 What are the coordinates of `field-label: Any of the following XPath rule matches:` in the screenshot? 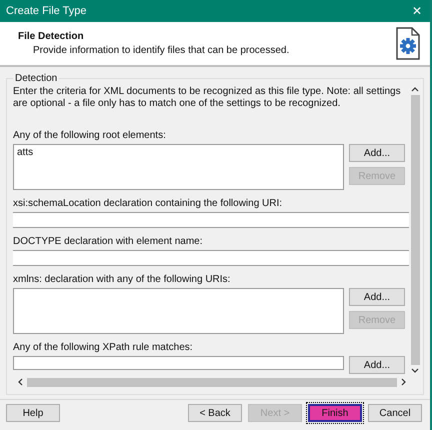 It's located at (103, 347).